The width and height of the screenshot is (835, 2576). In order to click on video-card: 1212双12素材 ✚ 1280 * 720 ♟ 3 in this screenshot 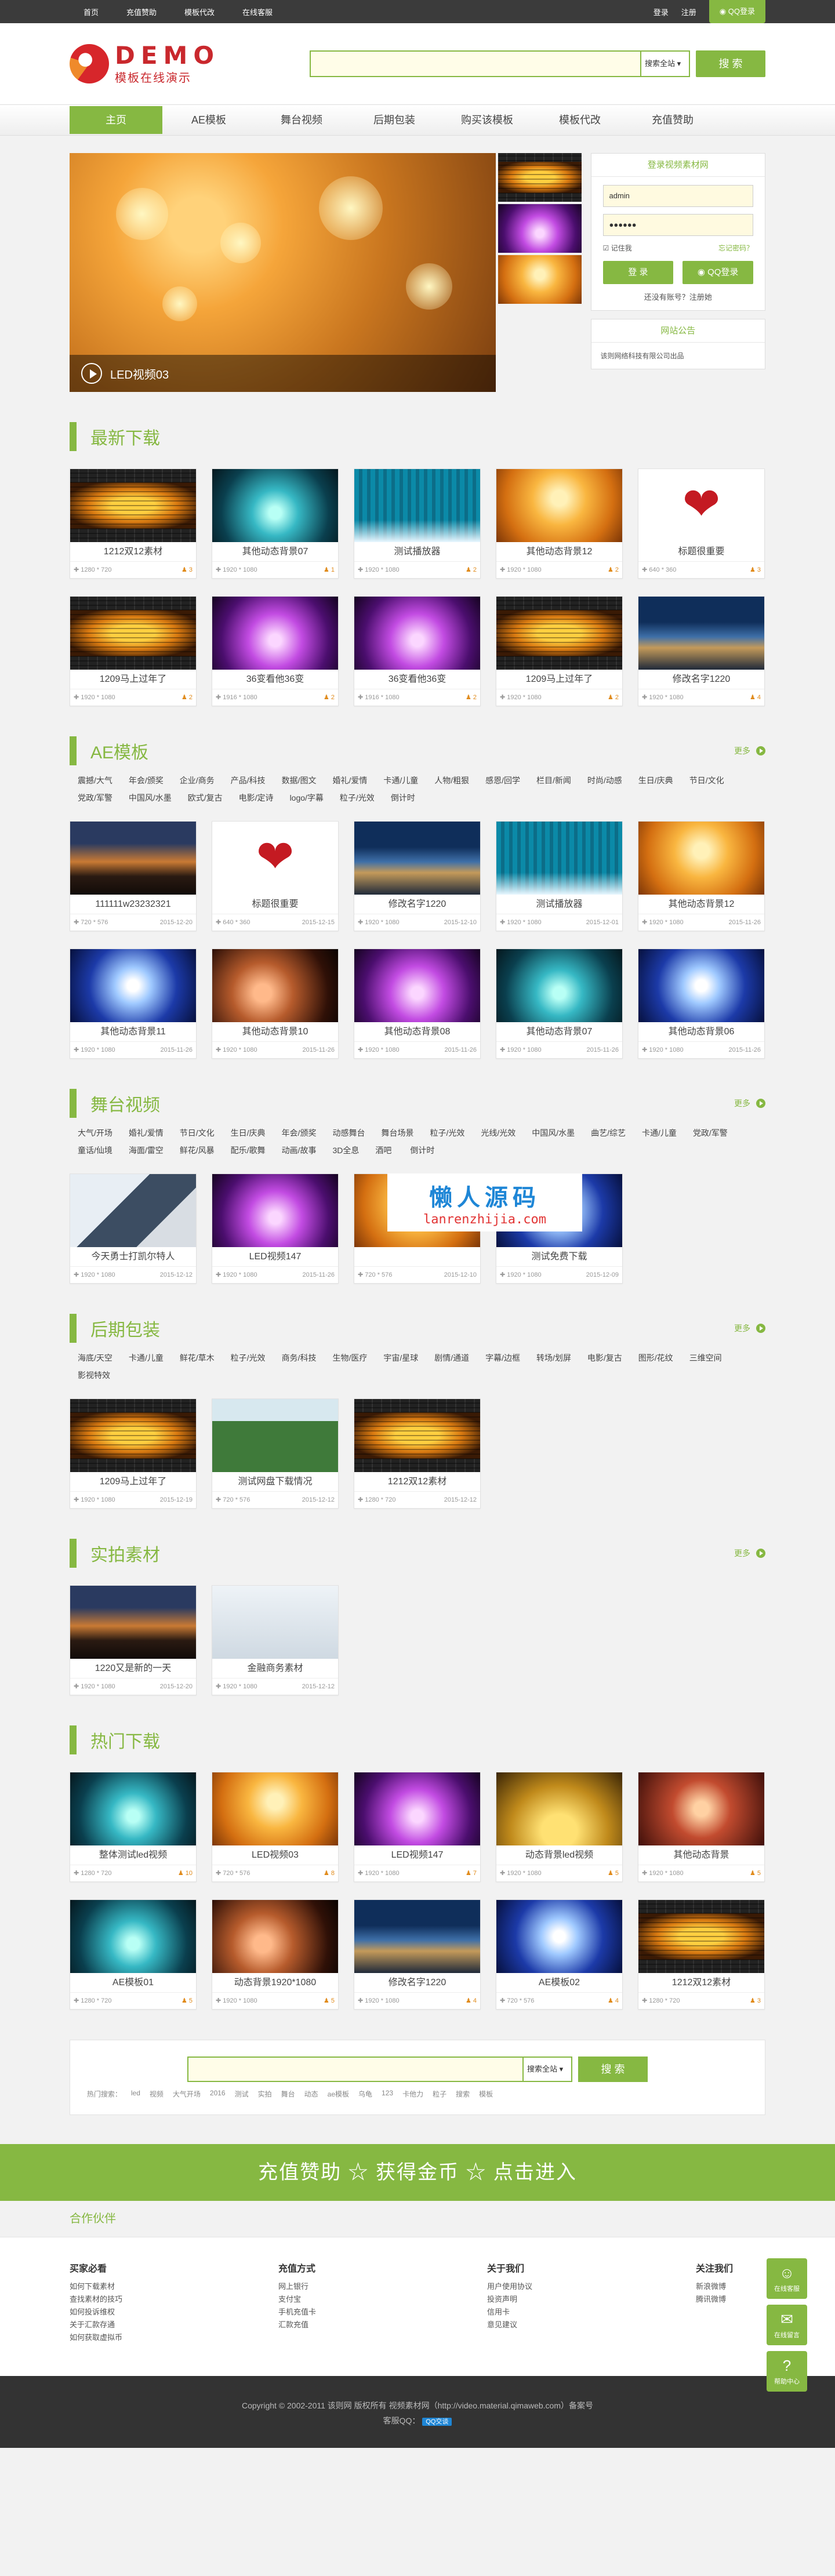, I will do `click(702, 1954)`.